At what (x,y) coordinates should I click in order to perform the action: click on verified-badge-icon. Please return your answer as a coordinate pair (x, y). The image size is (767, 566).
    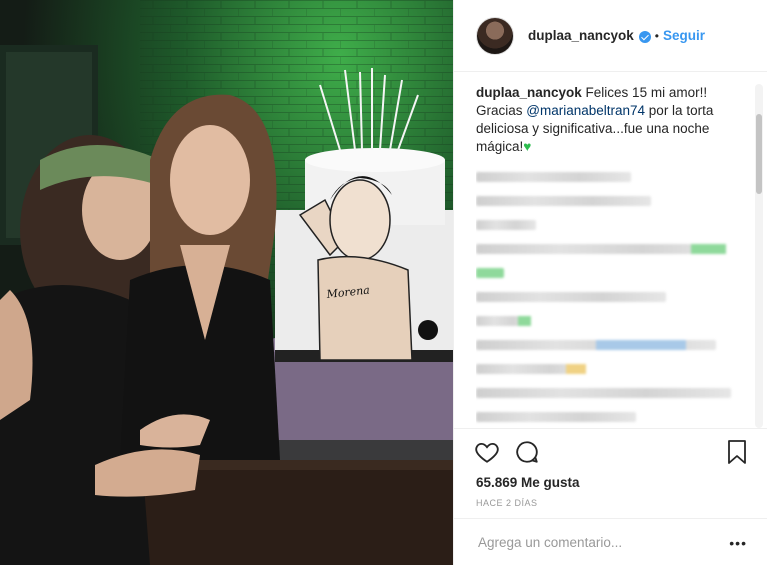
    Looking at the image, I should click on (644, 36).